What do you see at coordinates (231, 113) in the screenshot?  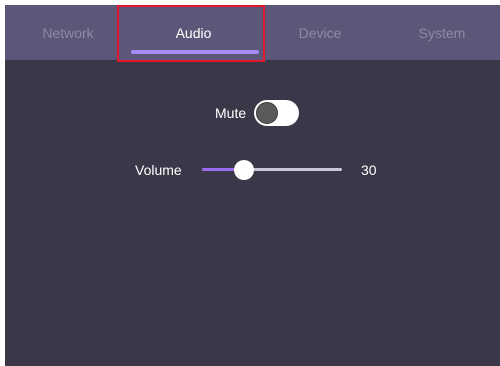 I see `mute-label: Mute` at bounding box center [231, 113].